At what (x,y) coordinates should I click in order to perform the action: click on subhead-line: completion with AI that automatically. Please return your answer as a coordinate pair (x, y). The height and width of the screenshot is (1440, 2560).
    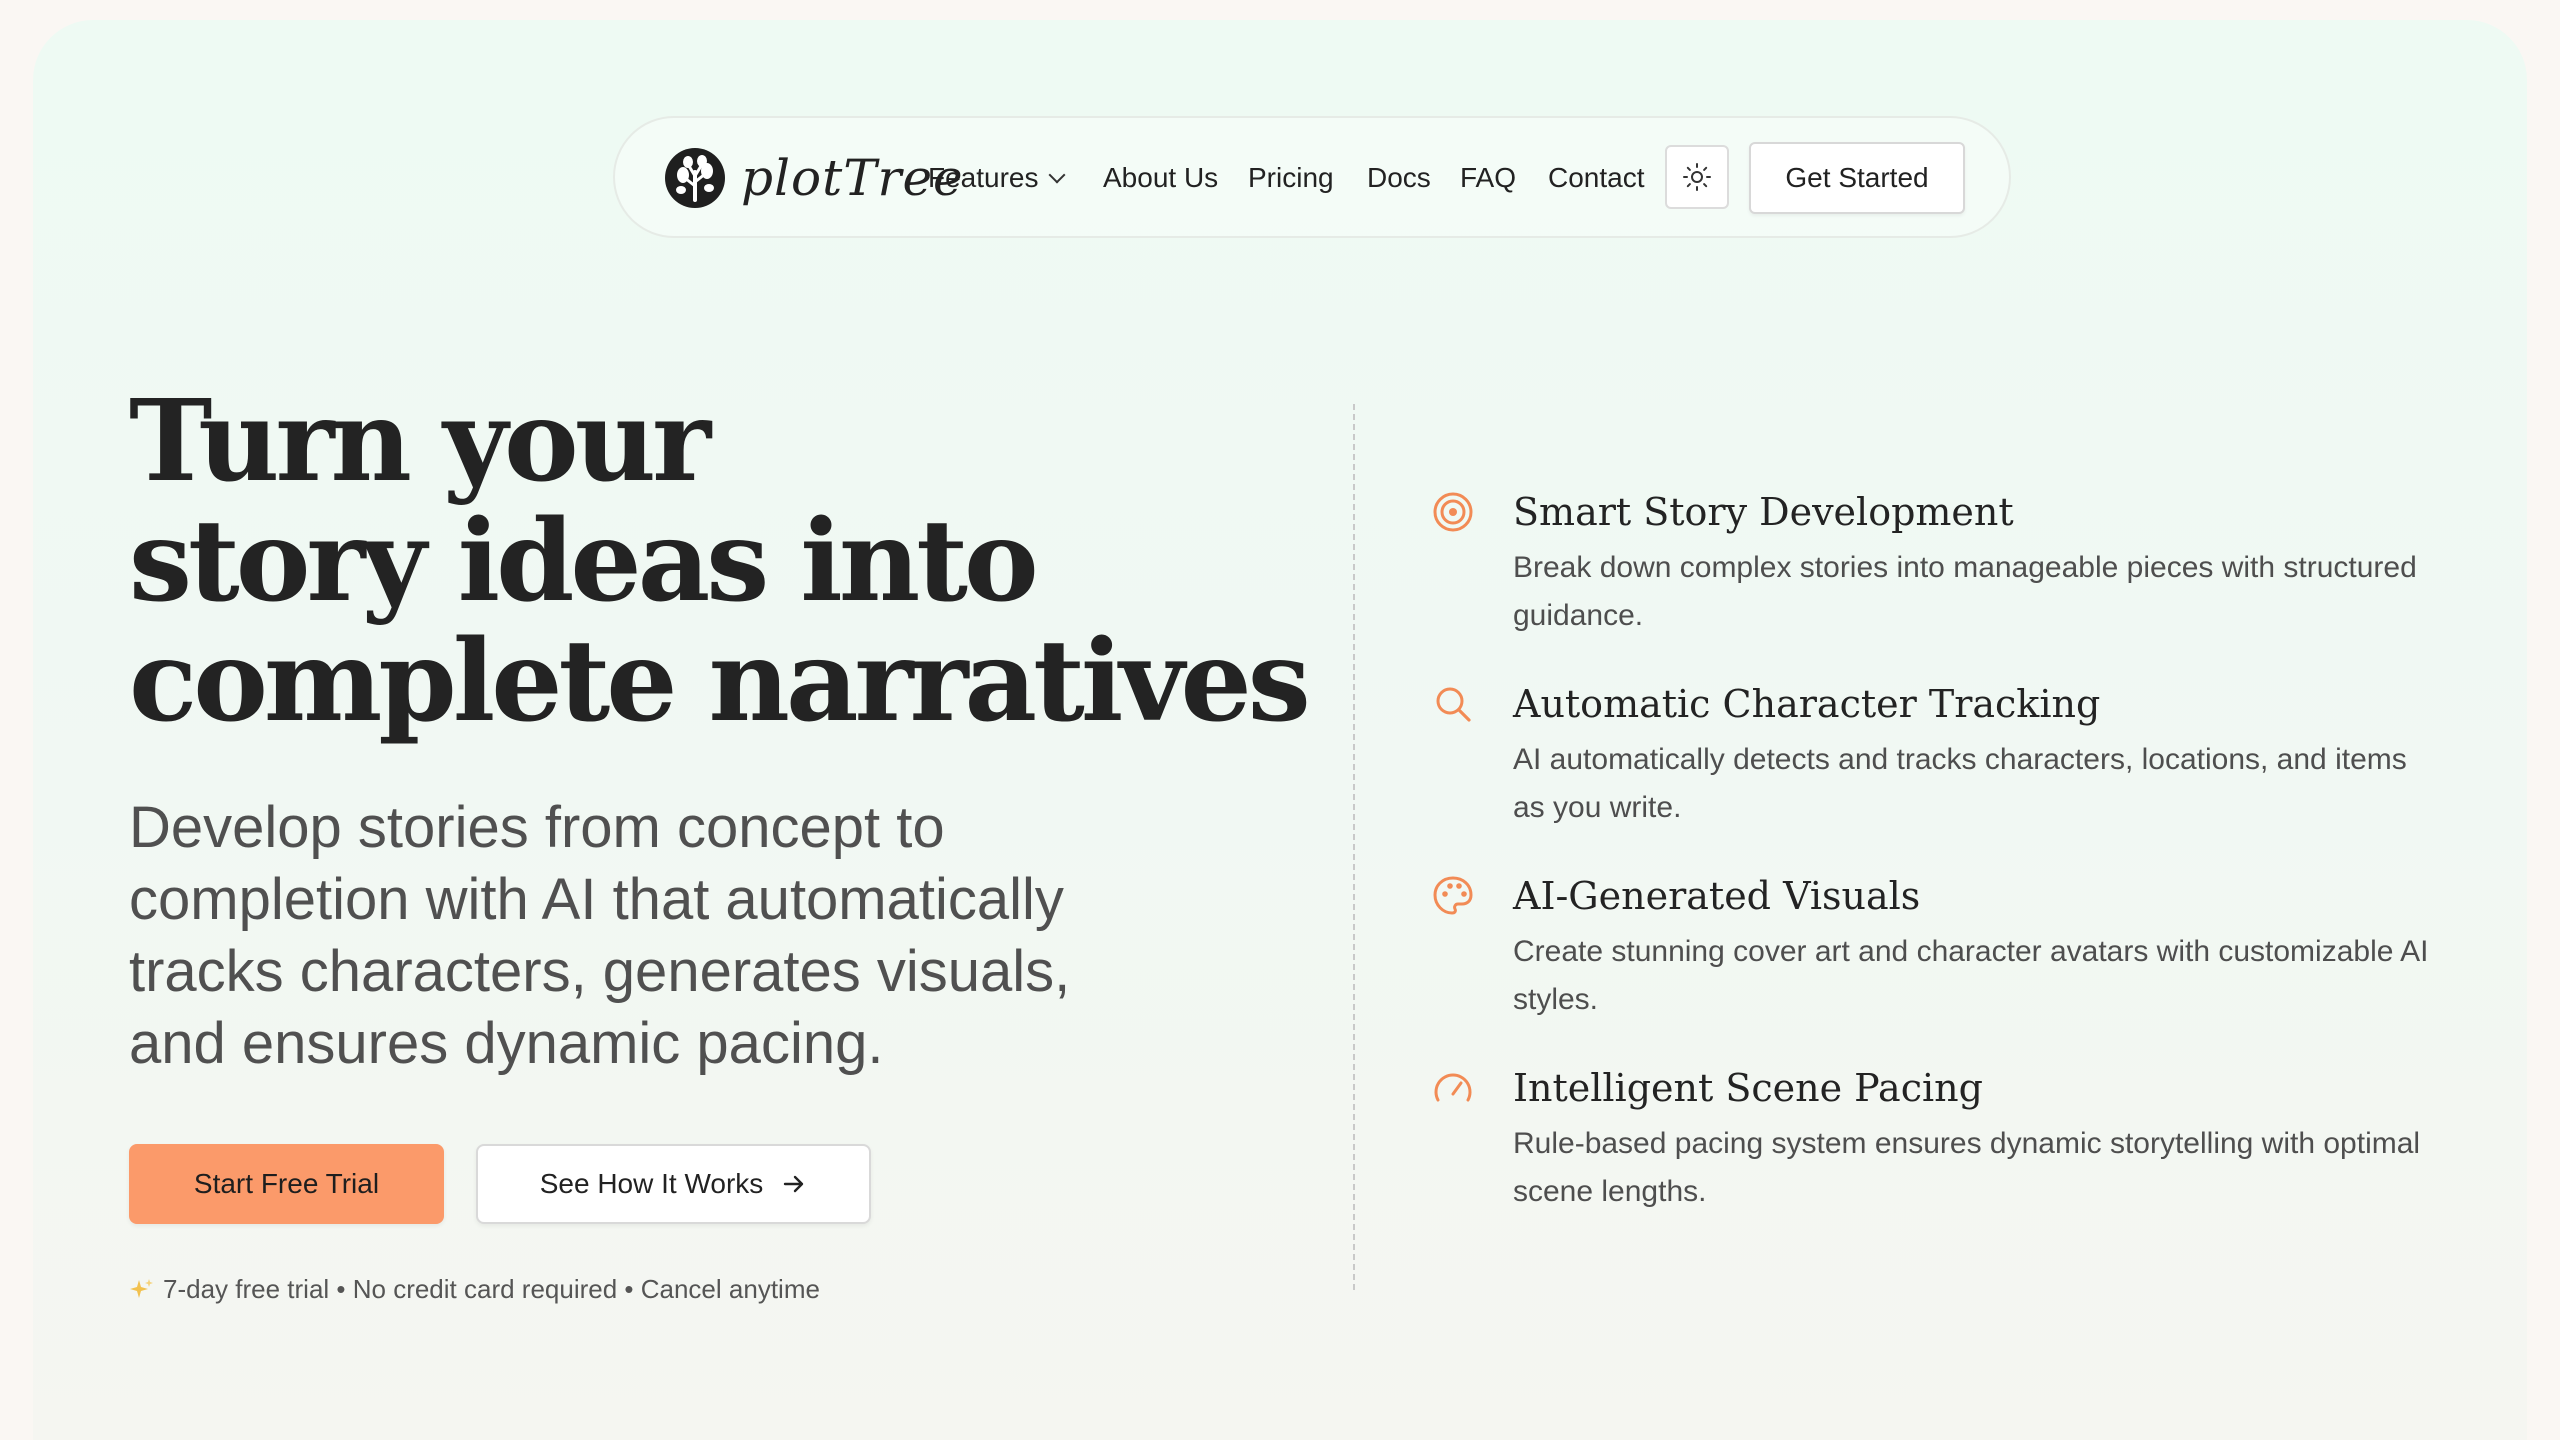
    Looking at the image, I should click on (596, 899).